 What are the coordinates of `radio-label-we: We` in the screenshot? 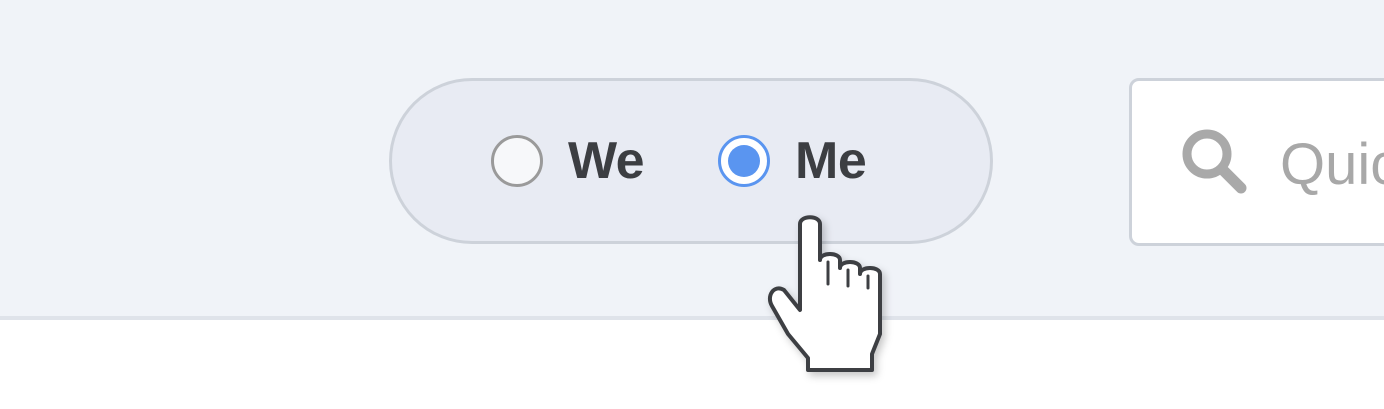 It's located at (606, 161).